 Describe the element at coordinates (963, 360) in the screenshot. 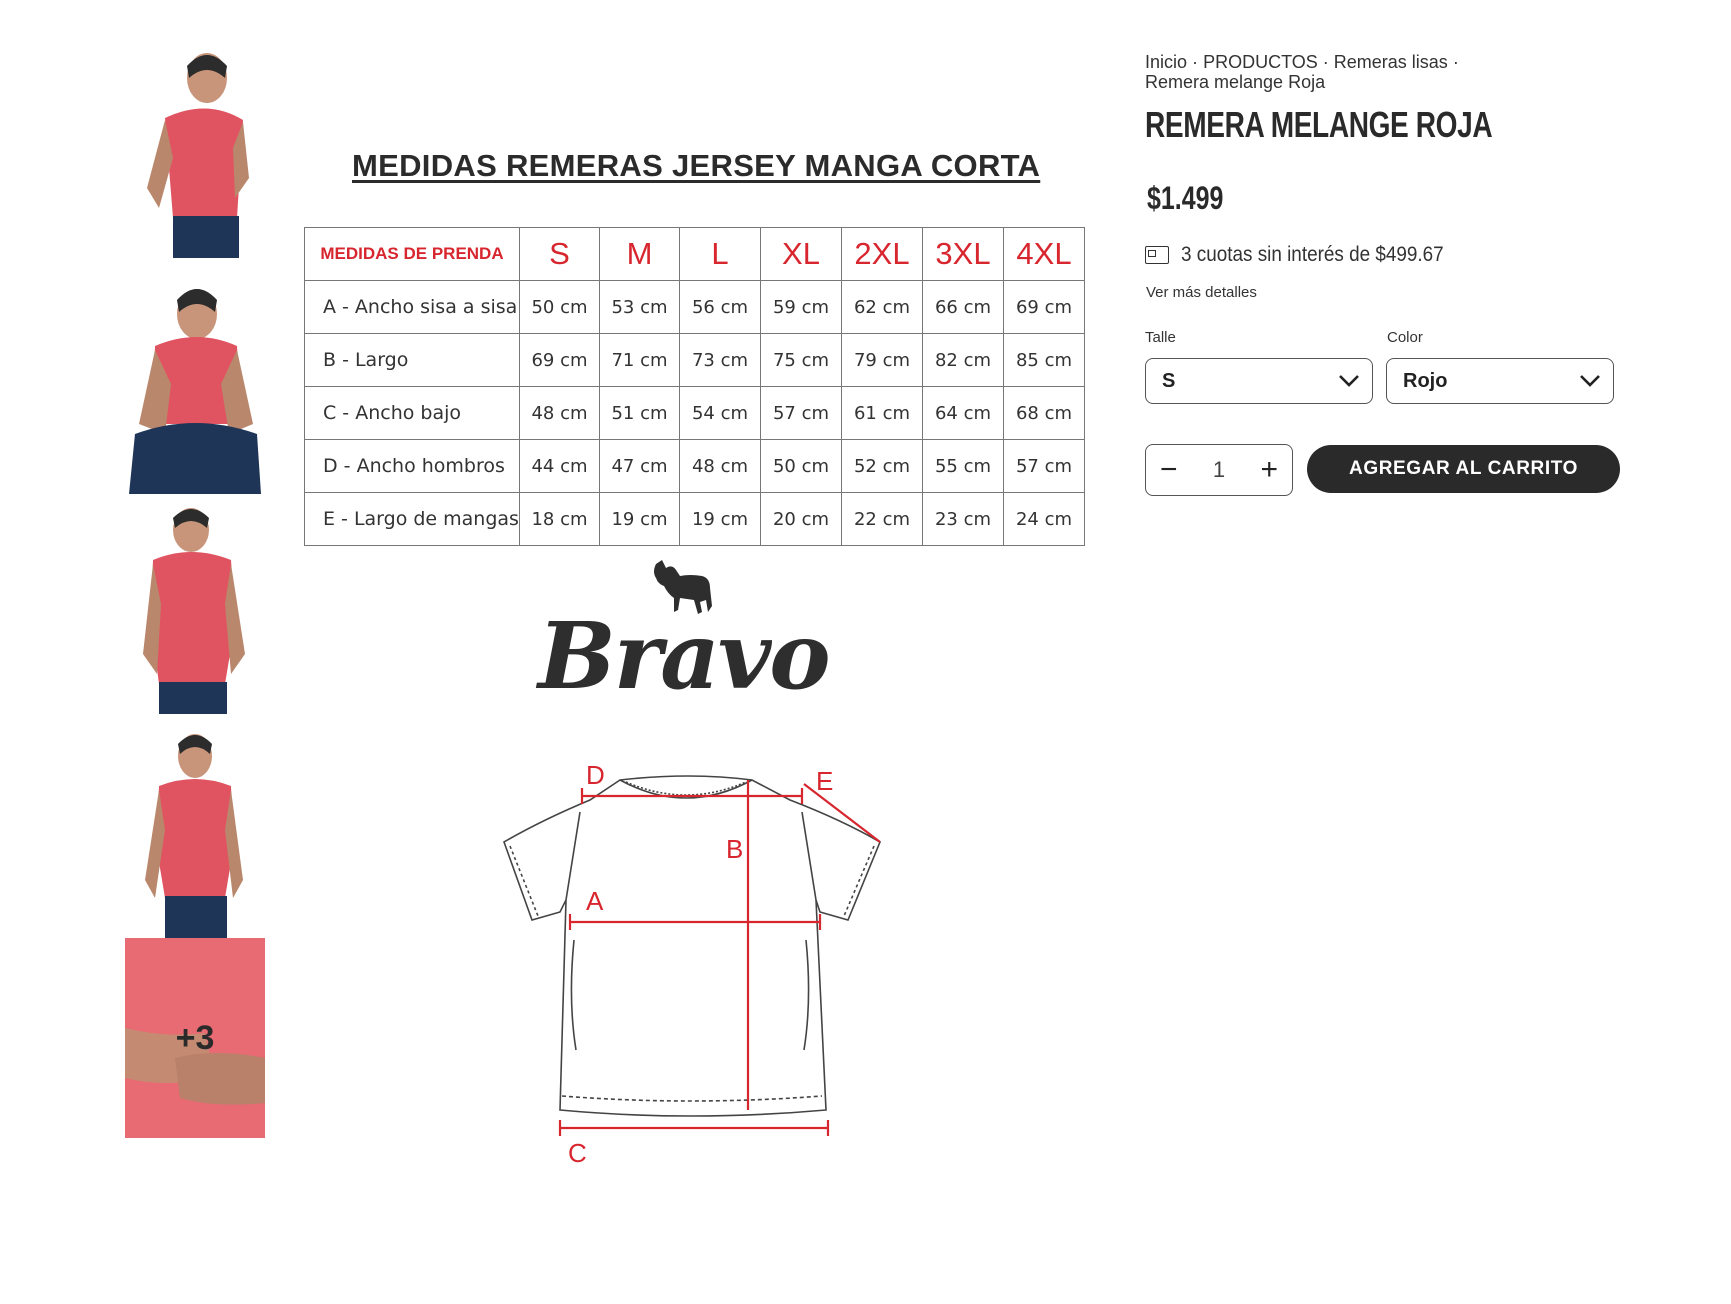

I see `table-cell: 82 cm` at that location.